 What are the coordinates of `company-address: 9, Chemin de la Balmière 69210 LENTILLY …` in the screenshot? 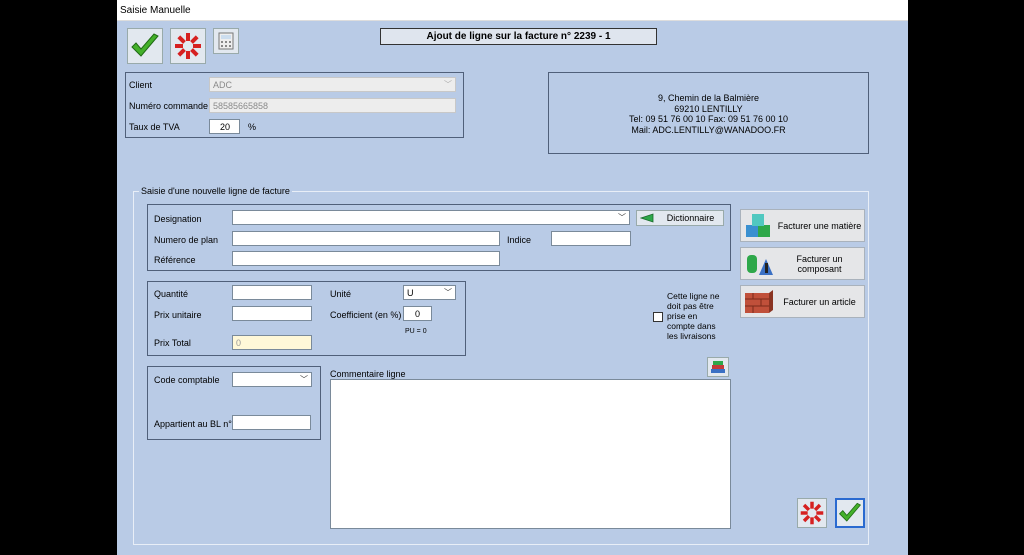 It's located at (708, 113).